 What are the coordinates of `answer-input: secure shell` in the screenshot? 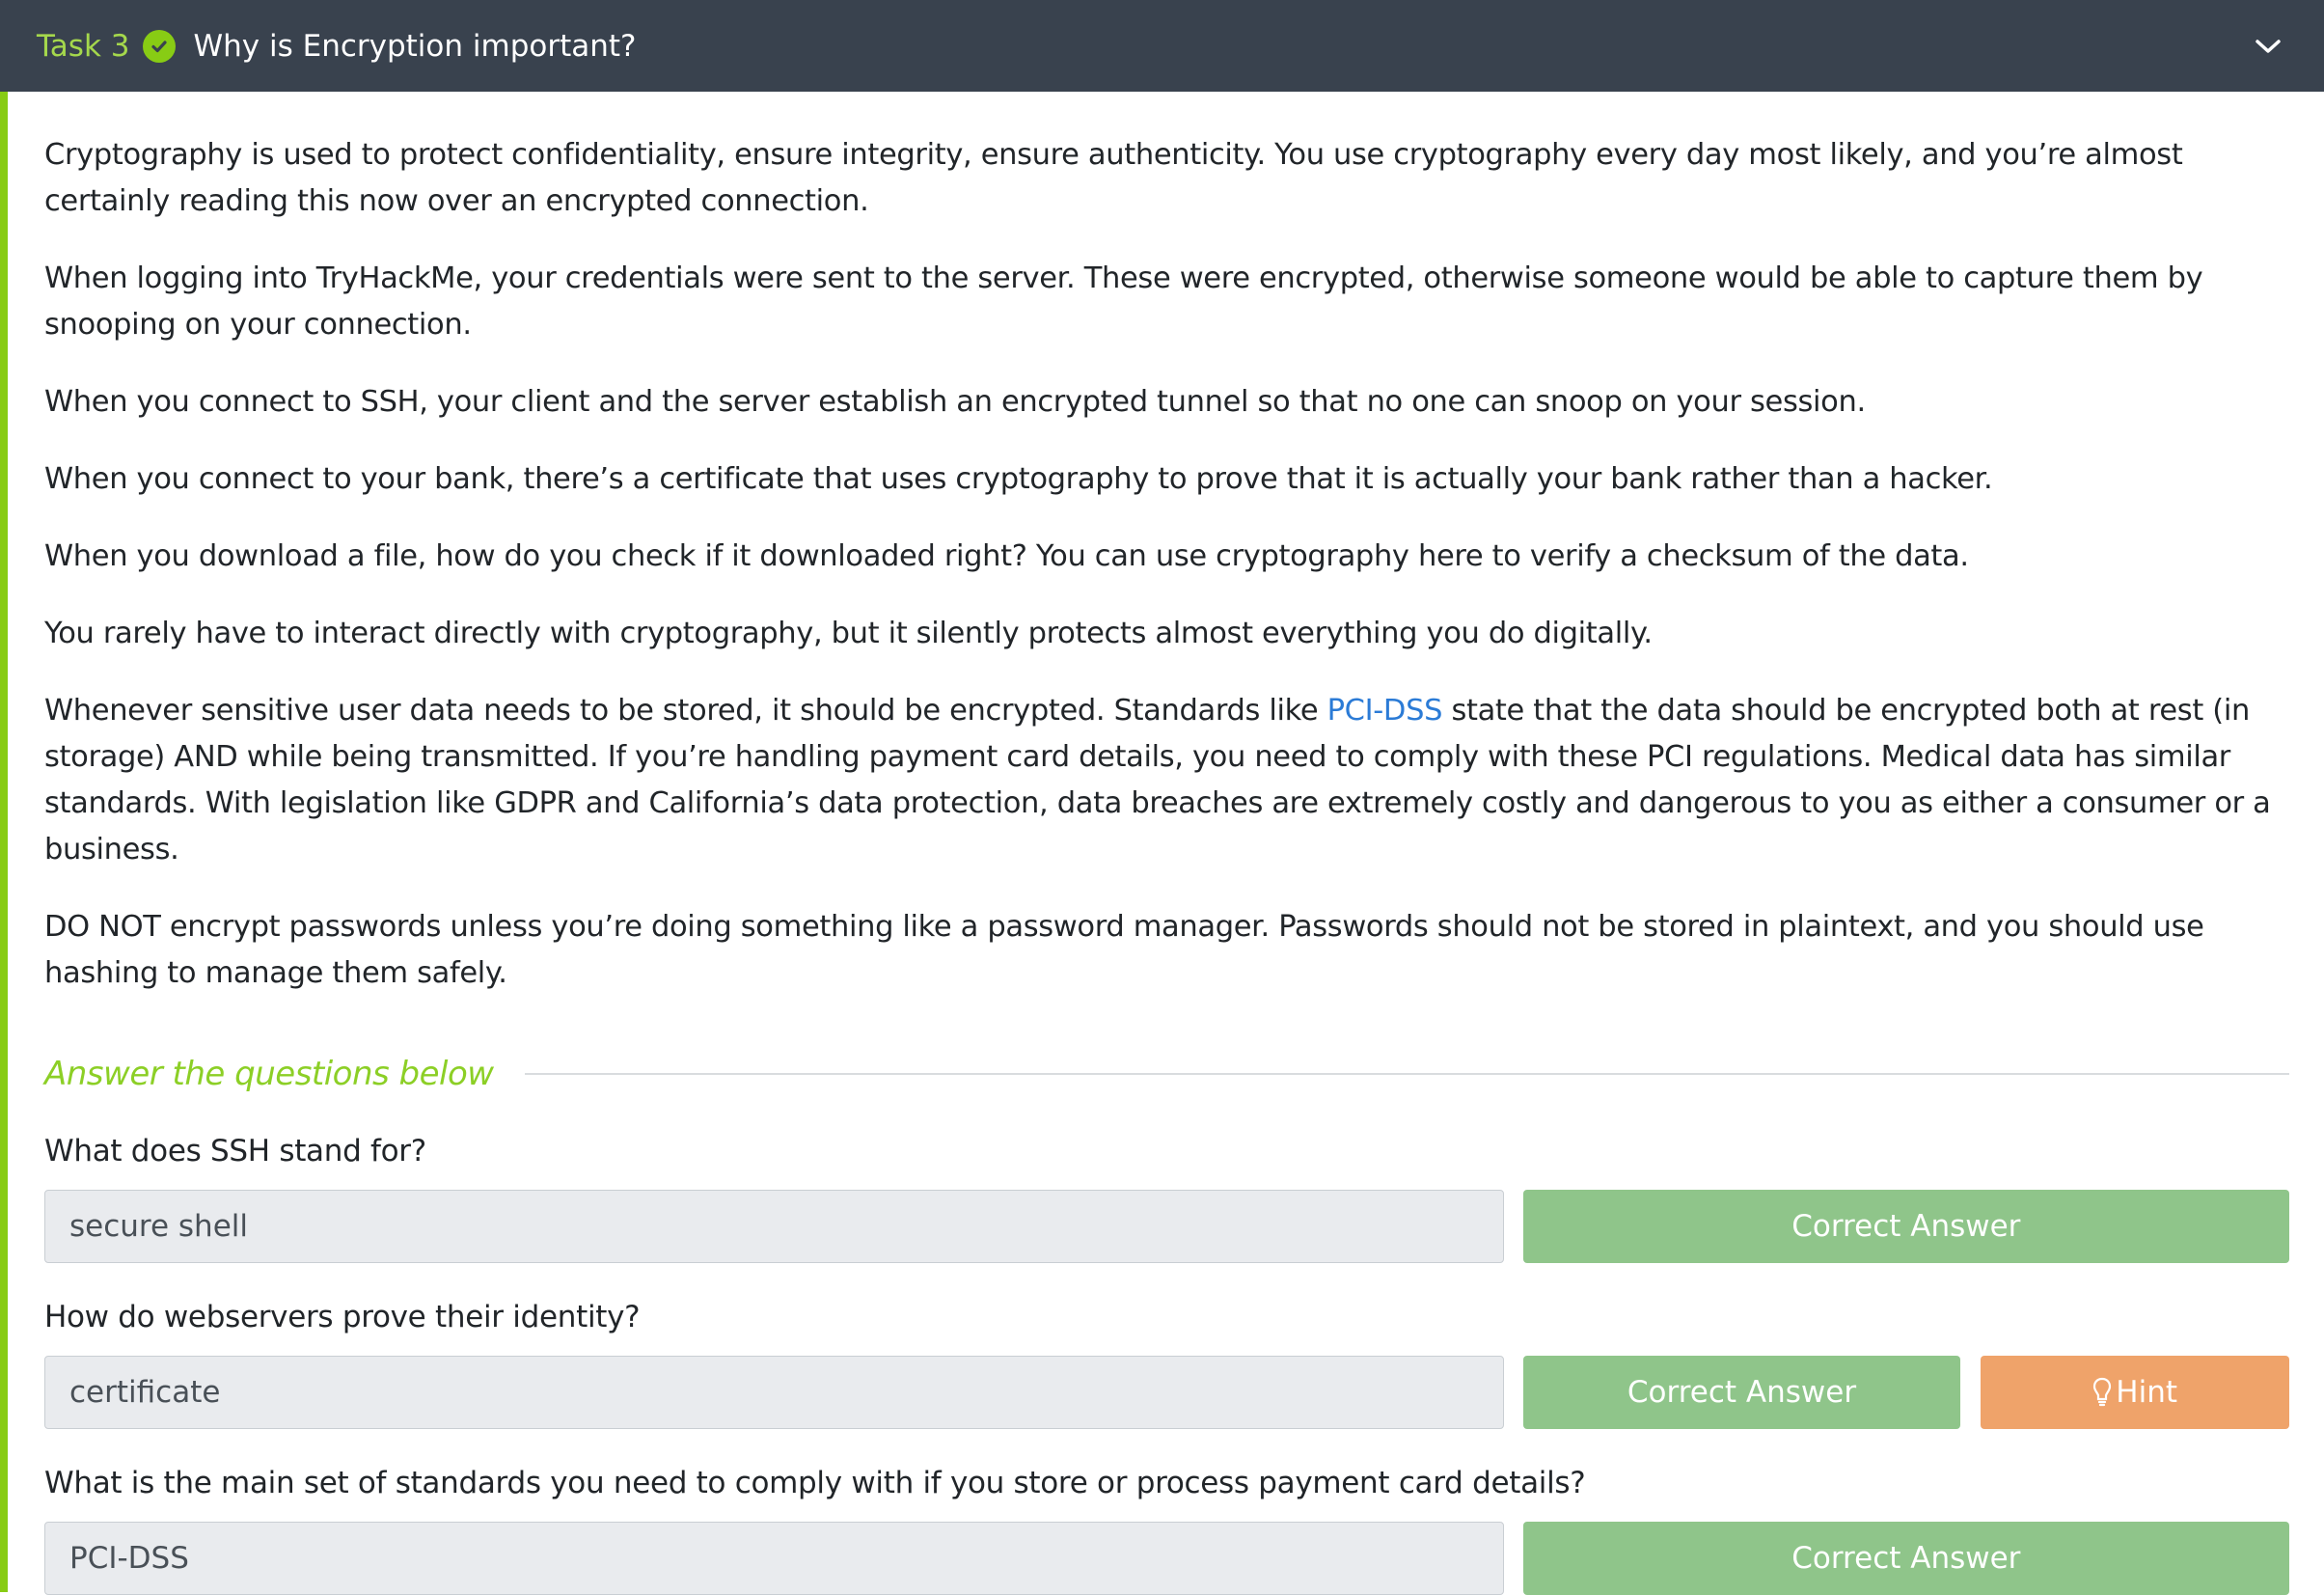 It's located at (774, 1226).